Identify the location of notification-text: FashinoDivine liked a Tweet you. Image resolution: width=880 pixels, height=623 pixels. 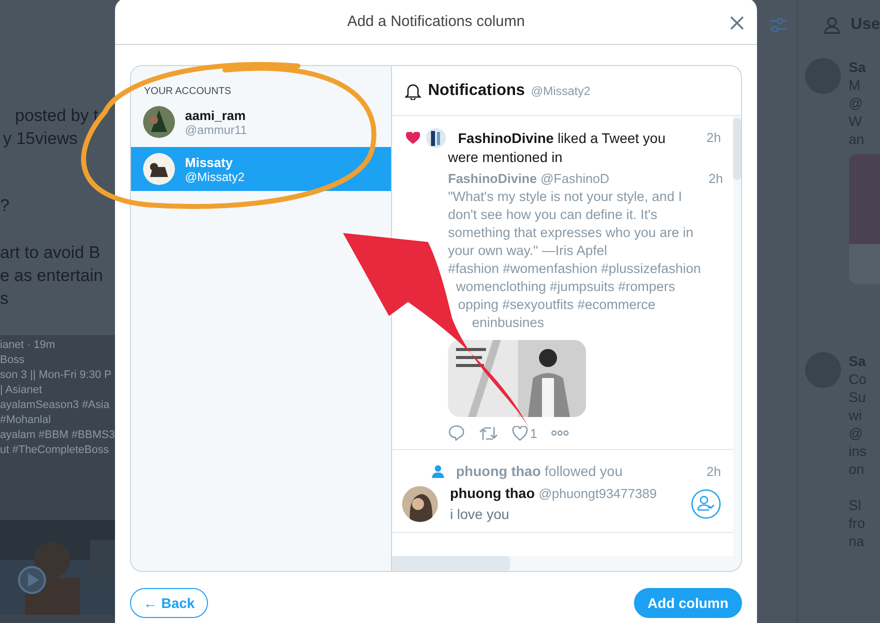
(562, 138).